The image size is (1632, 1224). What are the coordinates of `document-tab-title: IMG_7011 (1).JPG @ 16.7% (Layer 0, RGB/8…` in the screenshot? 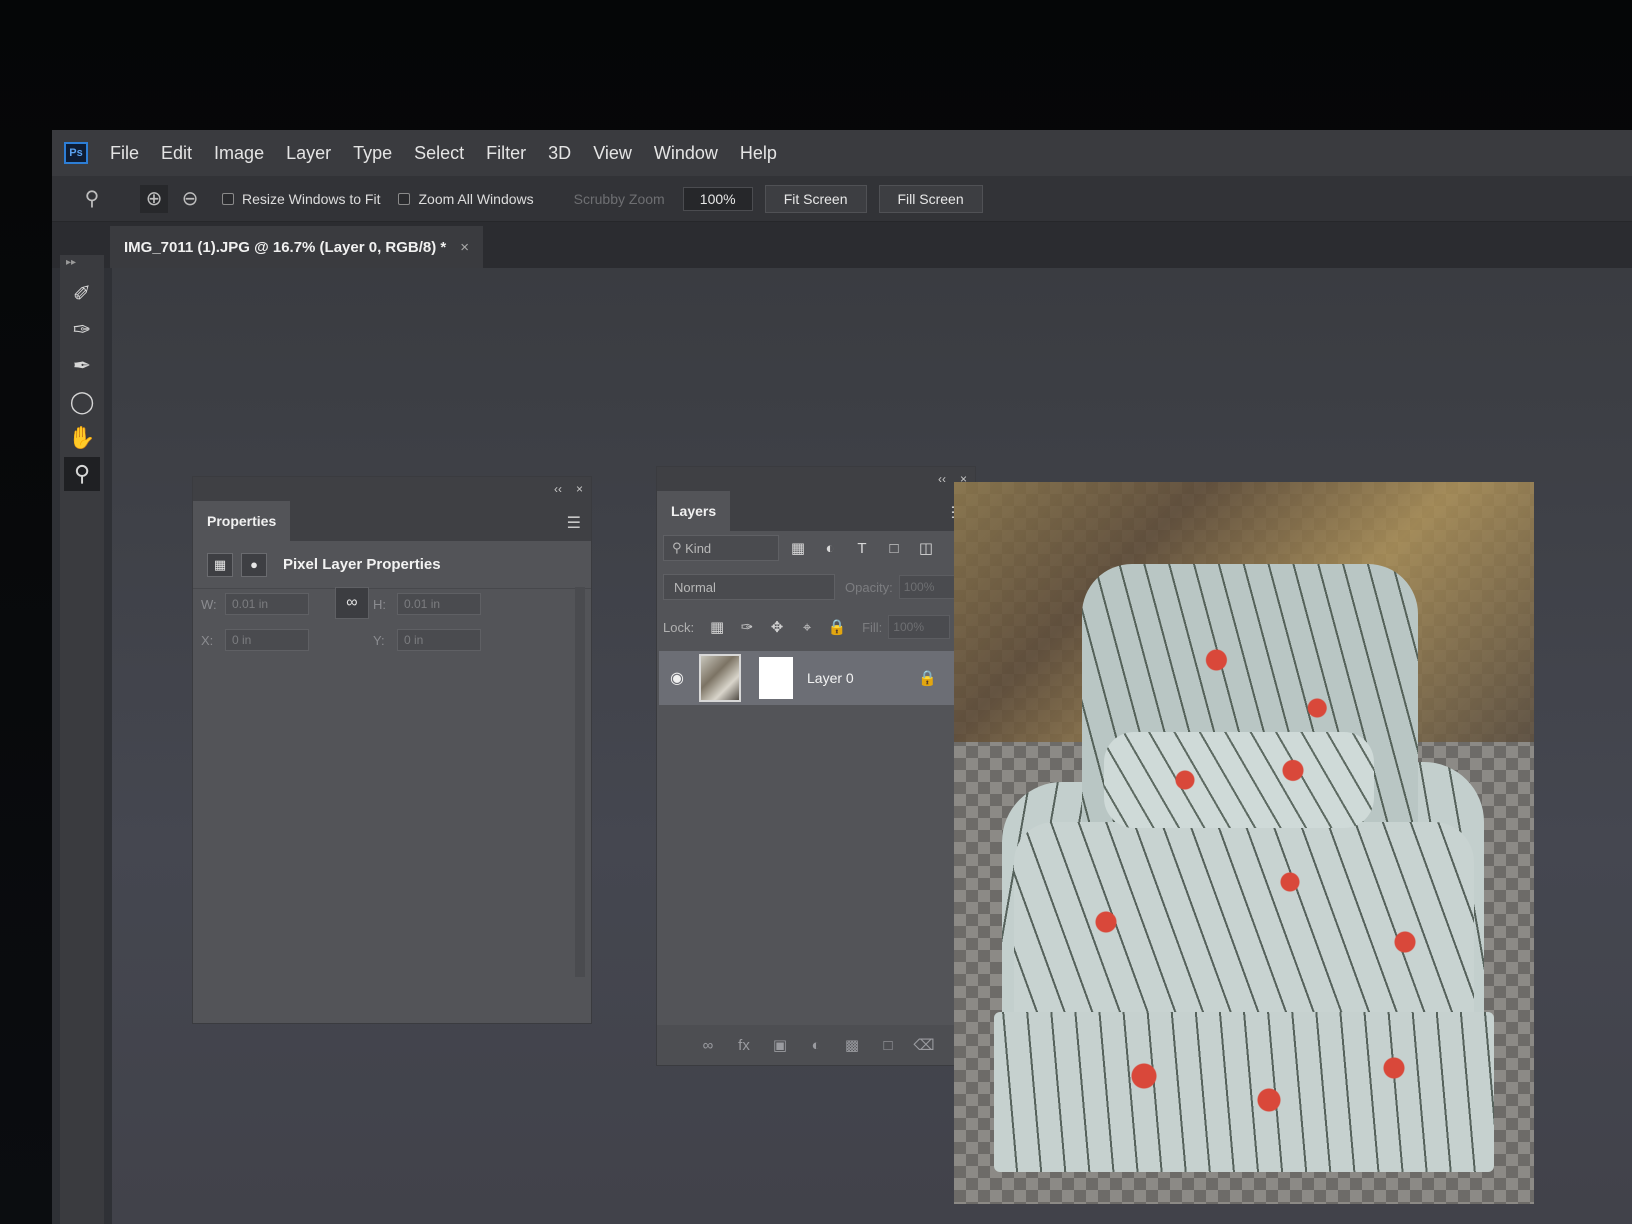 It's located at (285, 247).